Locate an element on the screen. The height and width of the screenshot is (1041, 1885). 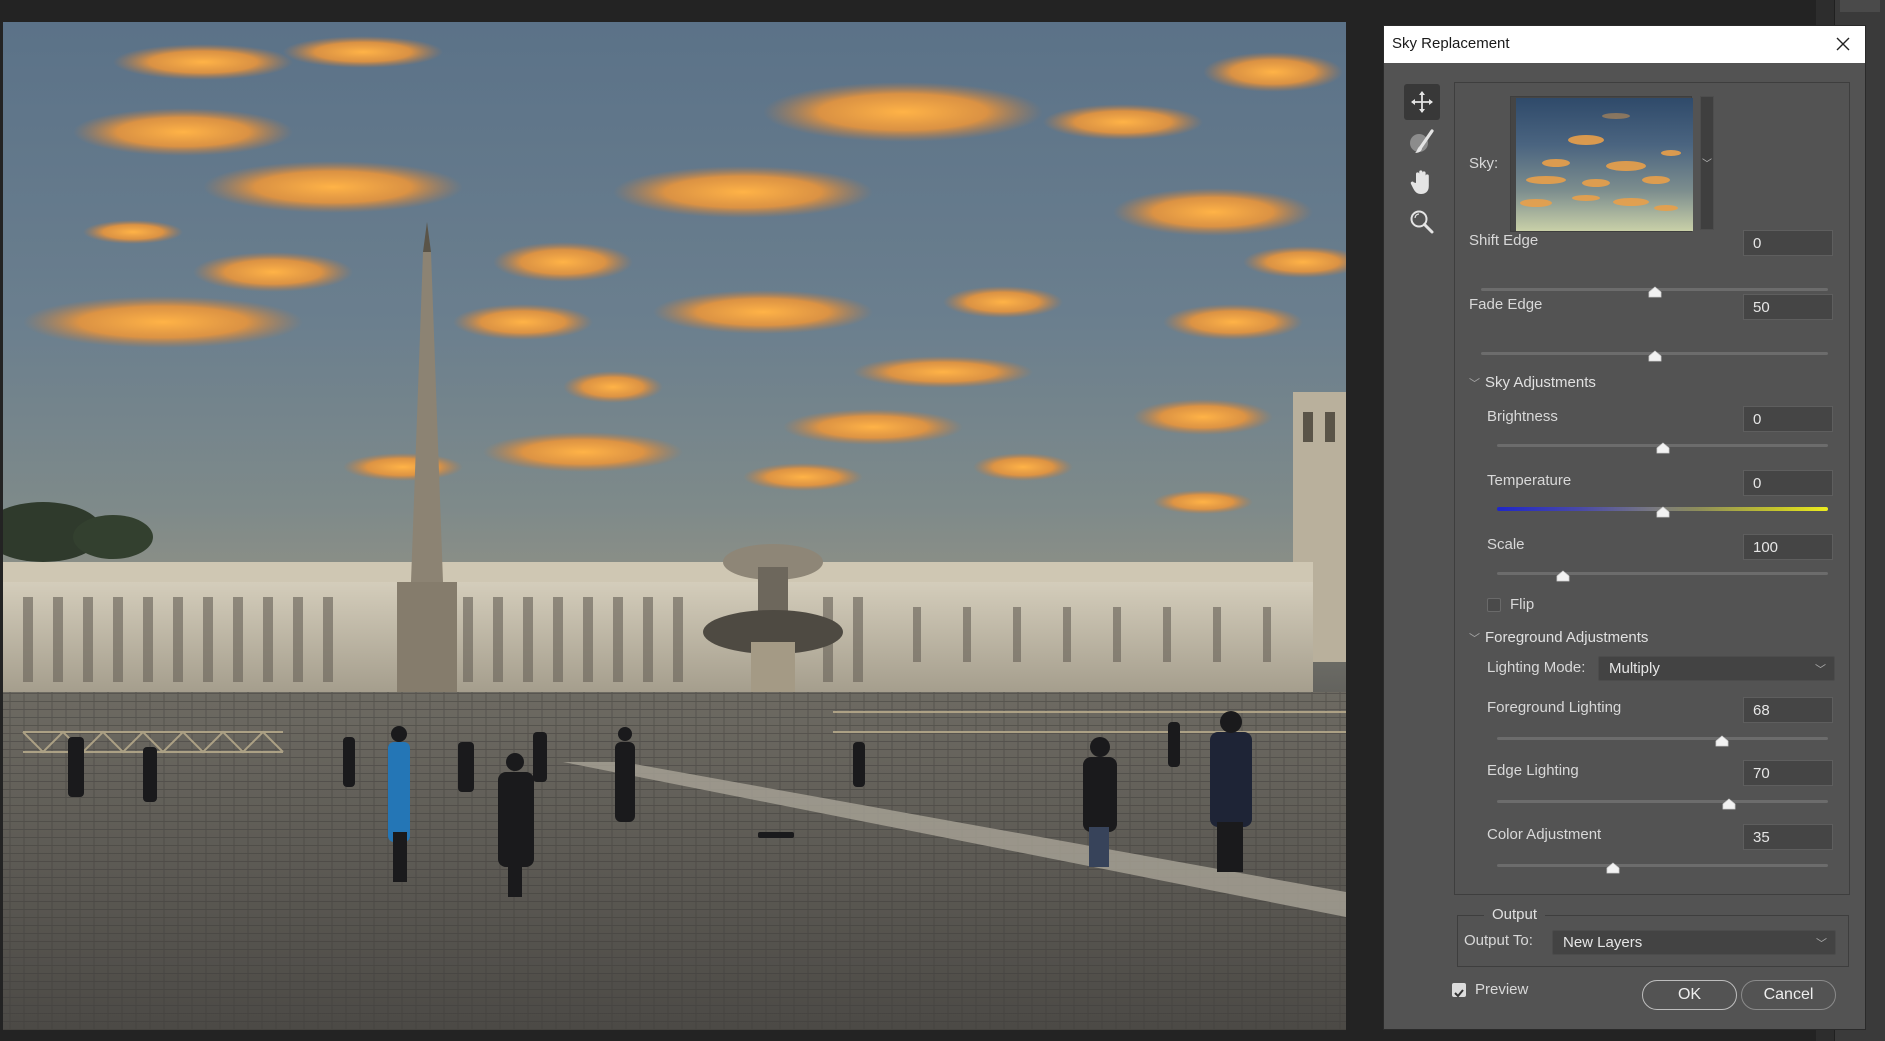
zoom-icon is located at coordinates (1422, 222).